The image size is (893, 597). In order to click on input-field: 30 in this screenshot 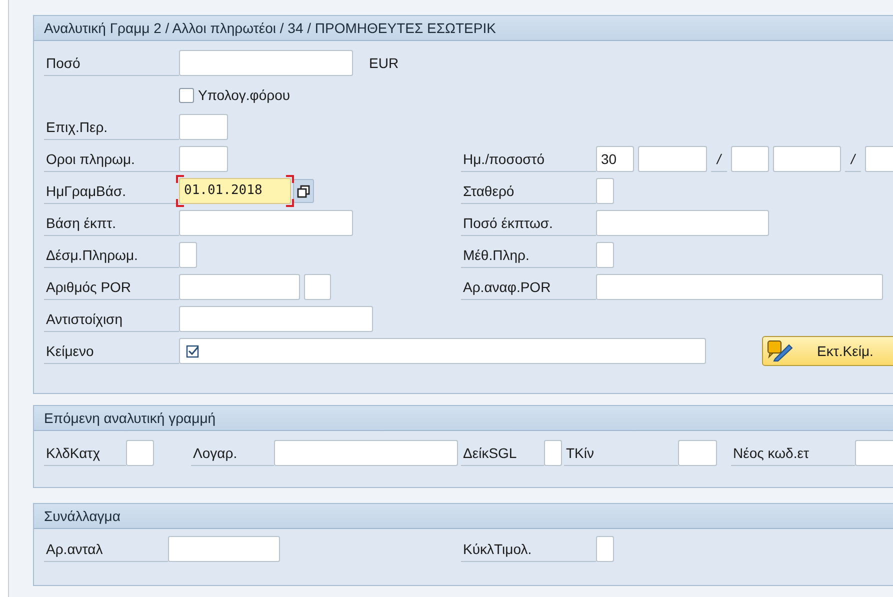, I will do `click(615, 159)`.